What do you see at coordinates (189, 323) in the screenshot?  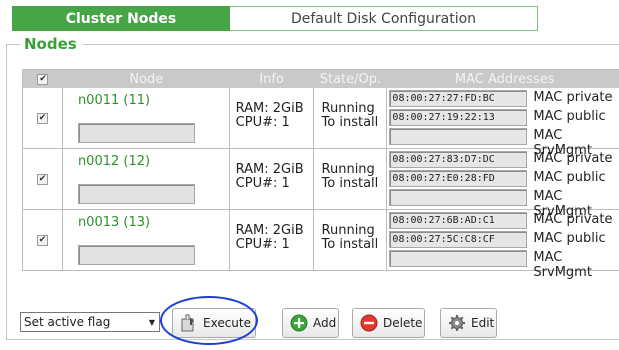 I see `execute-icon` at bounding box center [189, 323].